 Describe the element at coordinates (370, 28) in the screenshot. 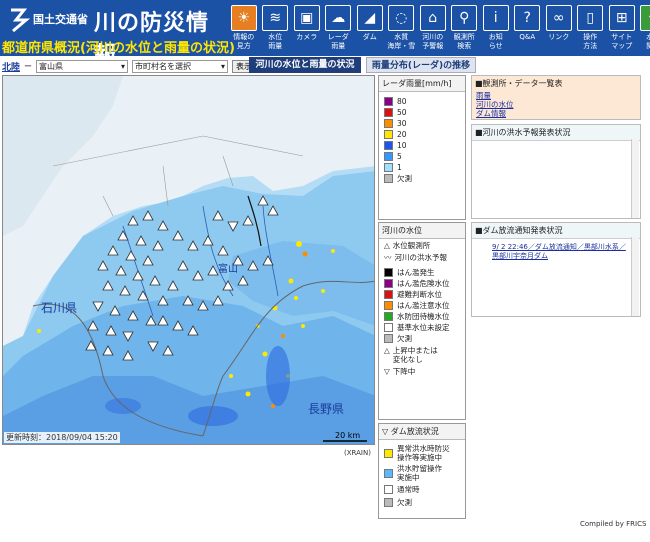

I see `nav-item-dam: ◢ ダム` at that location.